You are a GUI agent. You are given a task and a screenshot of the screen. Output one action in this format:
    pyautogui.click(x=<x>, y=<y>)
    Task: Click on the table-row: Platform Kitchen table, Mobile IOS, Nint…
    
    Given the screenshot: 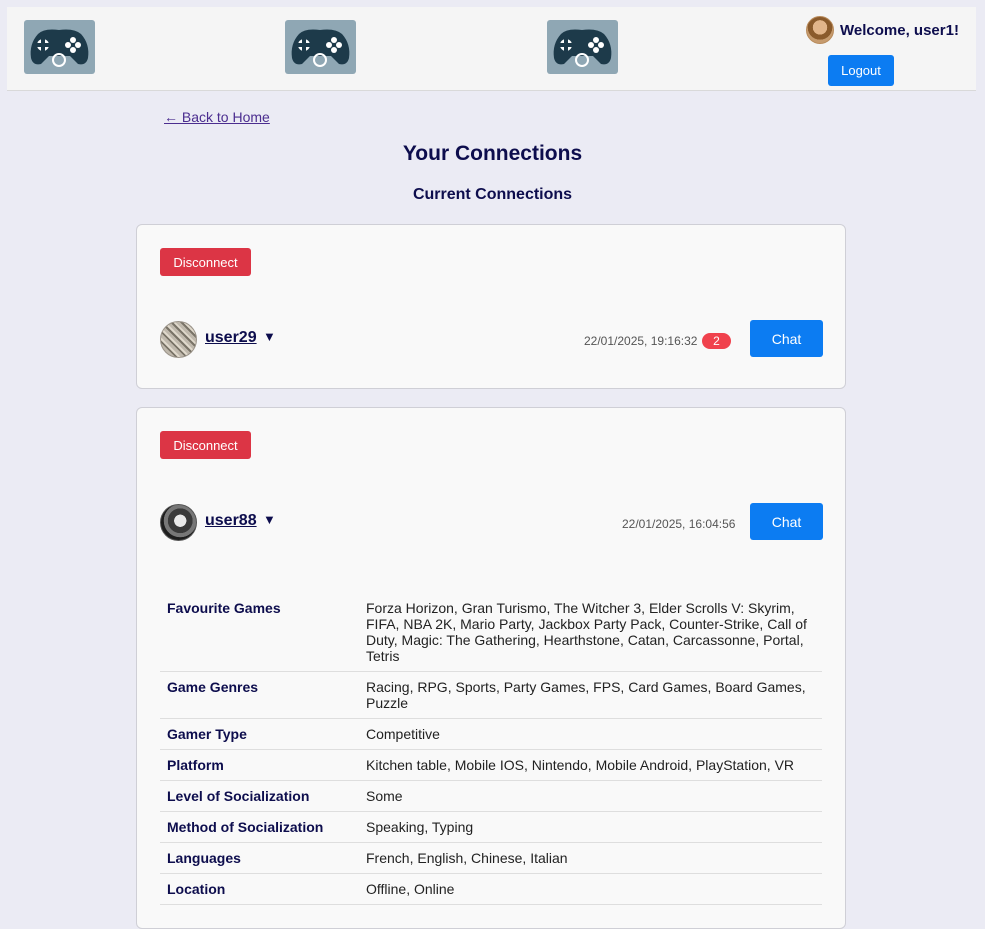 What is the action you would take?
    pyautogui.click(x=491, y=765)
    